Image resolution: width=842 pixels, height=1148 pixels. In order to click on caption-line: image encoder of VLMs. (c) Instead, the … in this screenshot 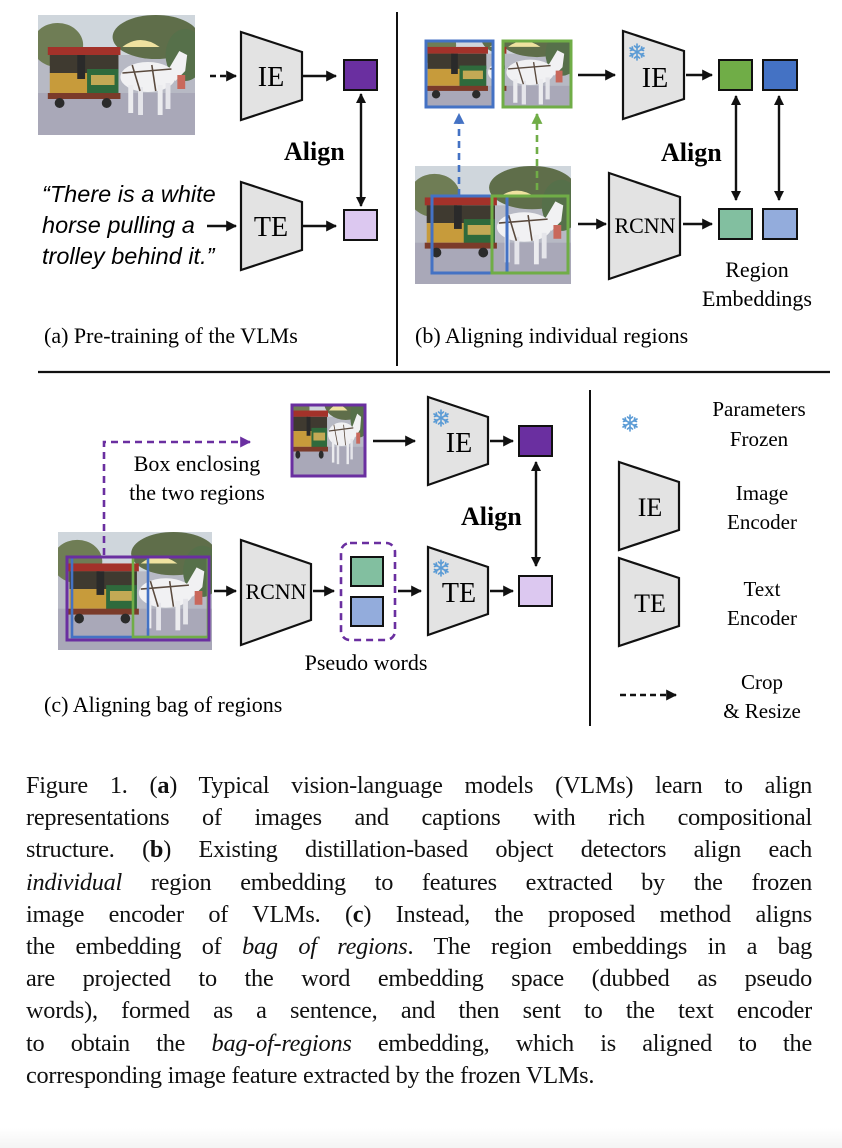, I will do `click(419, 915)`.